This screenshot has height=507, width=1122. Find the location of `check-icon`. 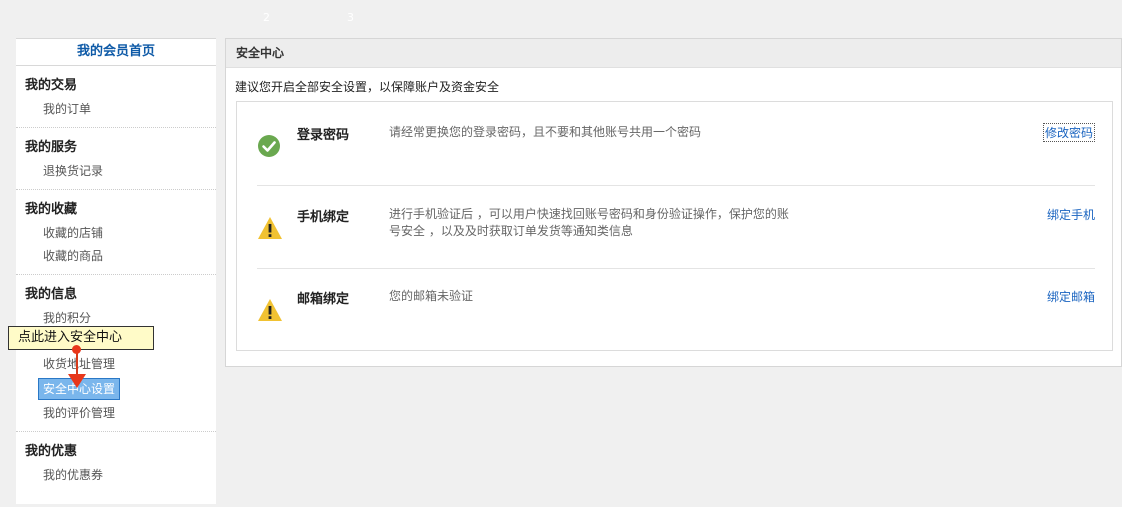

check-icon is located at coordinates (269, 146).